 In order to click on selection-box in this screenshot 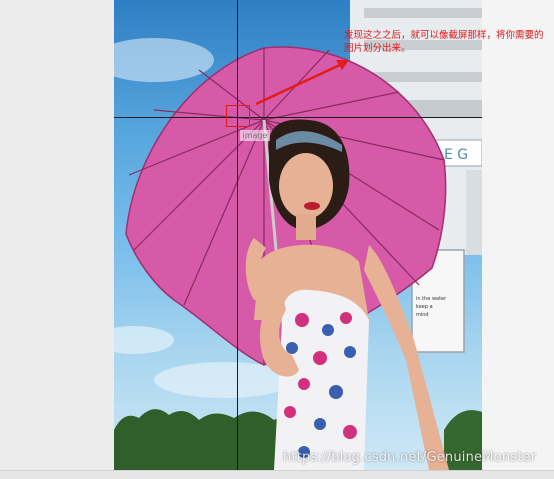, I will do `click(238, 116)`.